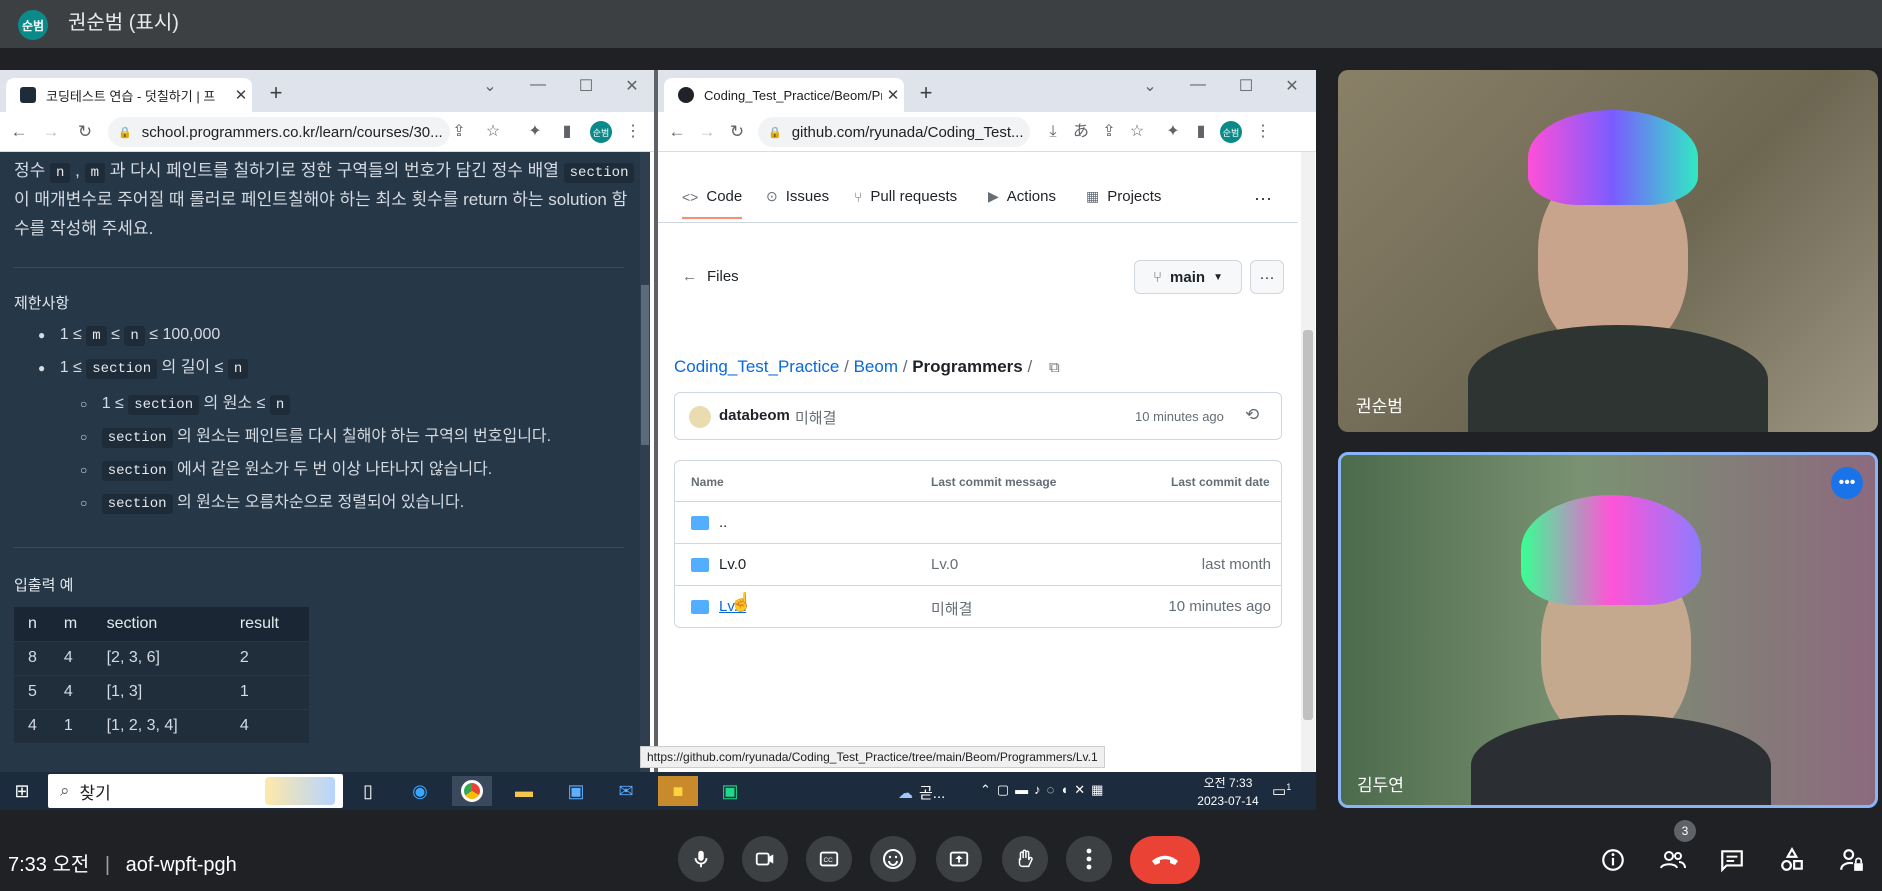 The image size is (1882, 891). I want to click on participant-tile-1: 권순범, so click(1608, 251).